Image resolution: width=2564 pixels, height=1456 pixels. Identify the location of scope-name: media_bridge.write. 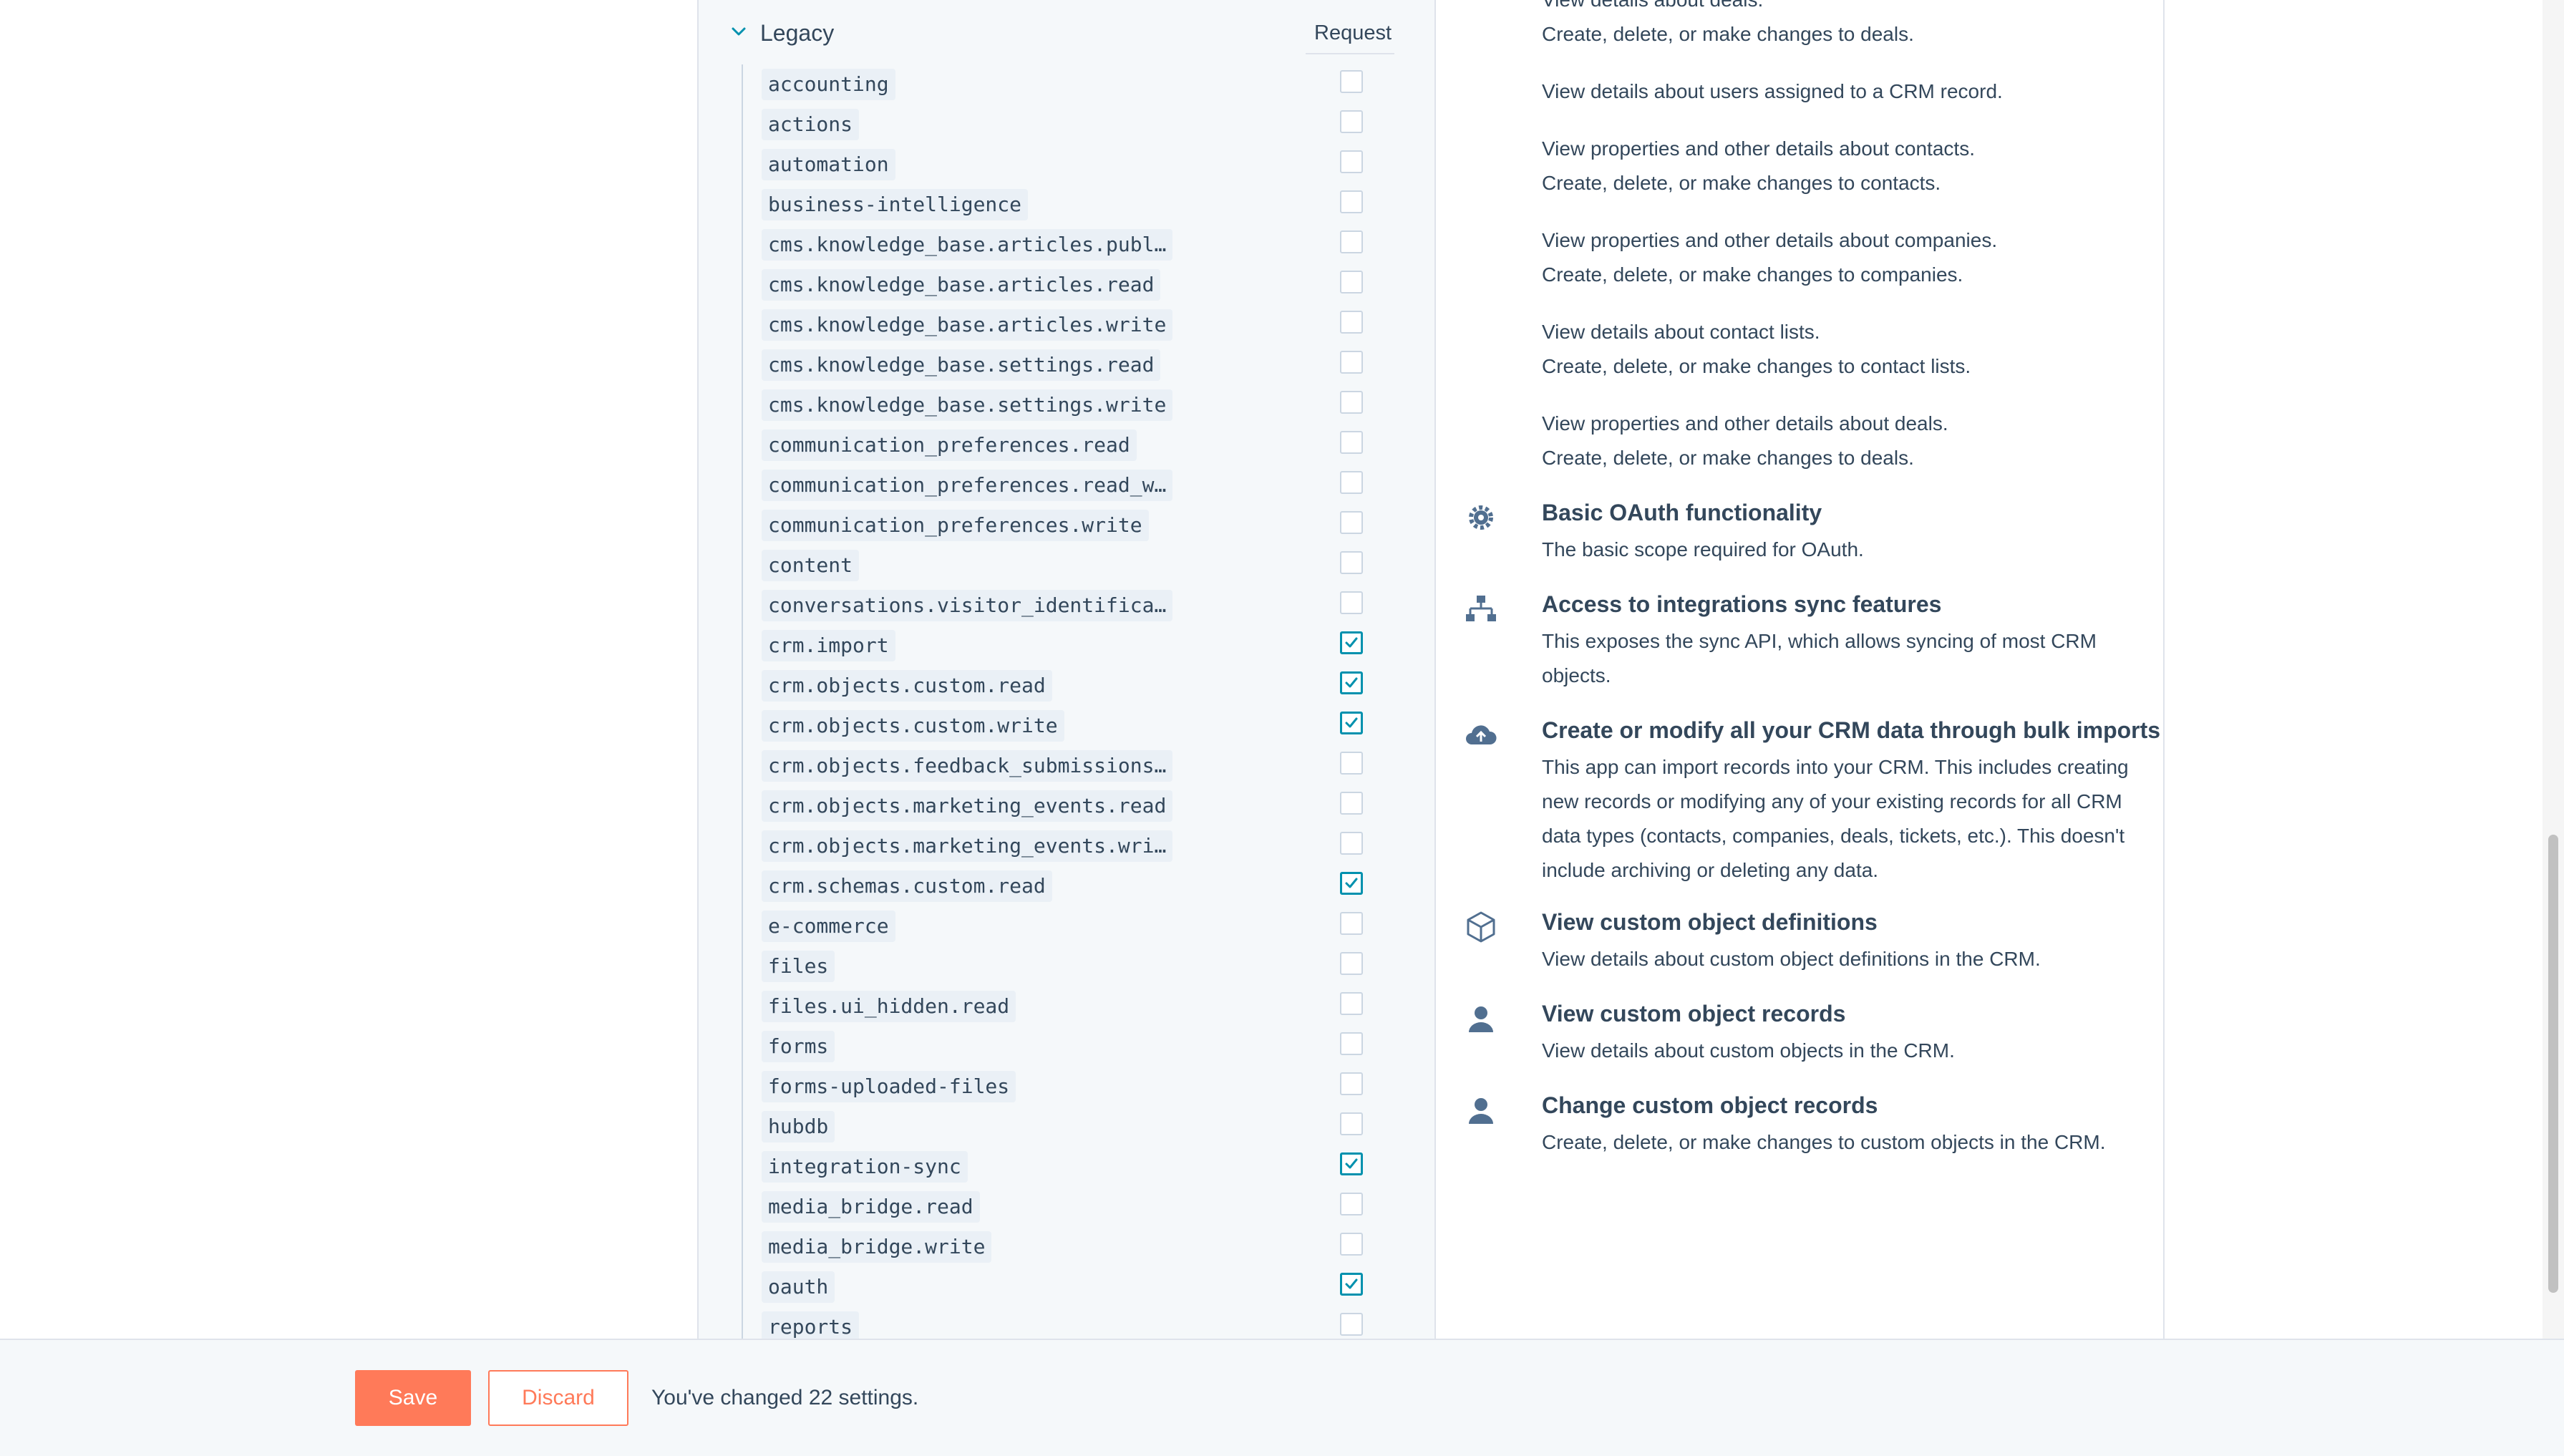
(877, 1247).